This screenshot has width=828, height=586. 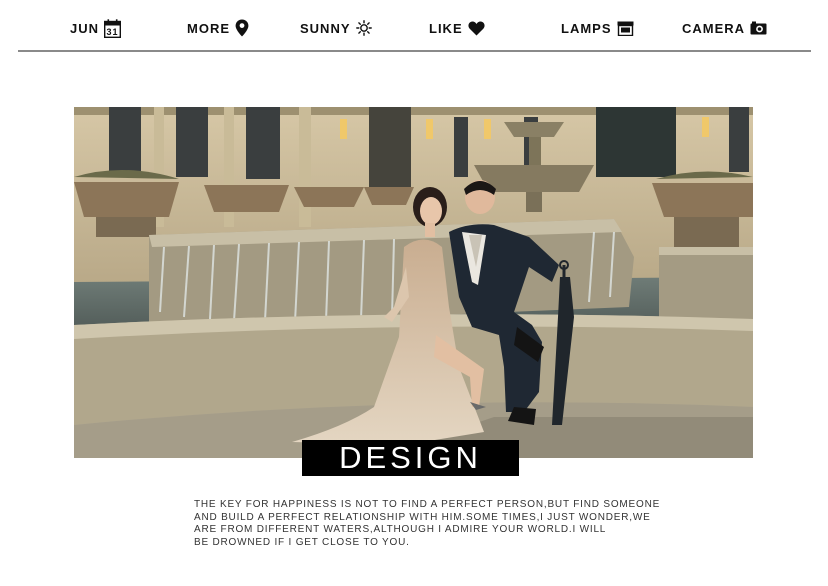 I want to click on nav-item-label: JUN, so click(x=85, y=28).